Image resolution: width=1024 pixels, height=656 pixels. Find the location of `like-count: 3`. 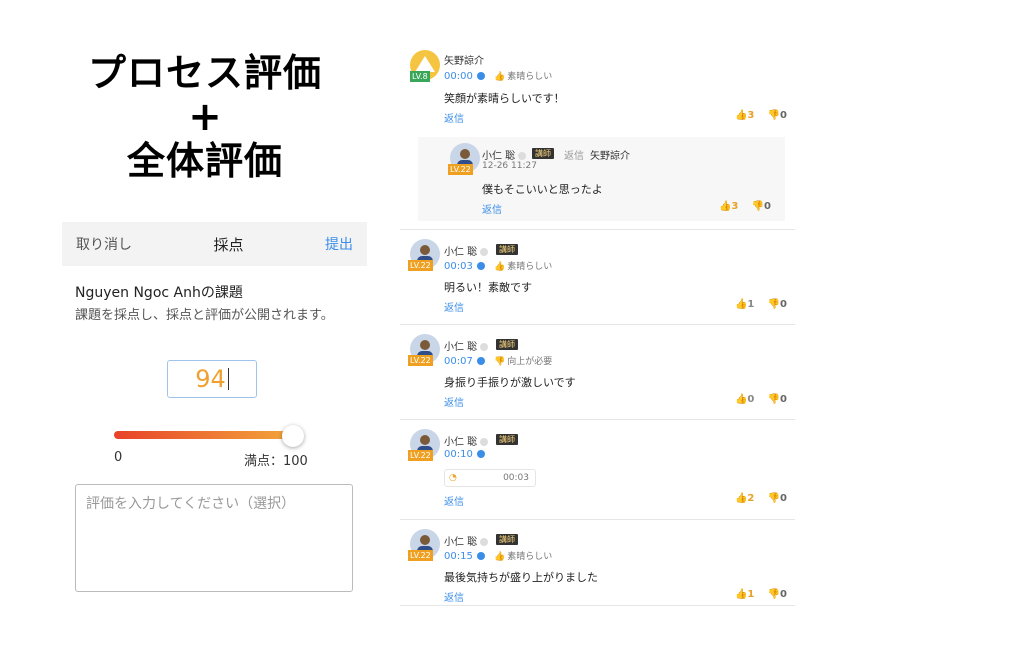

like-count: 3 is located at coordinates (735, 206).